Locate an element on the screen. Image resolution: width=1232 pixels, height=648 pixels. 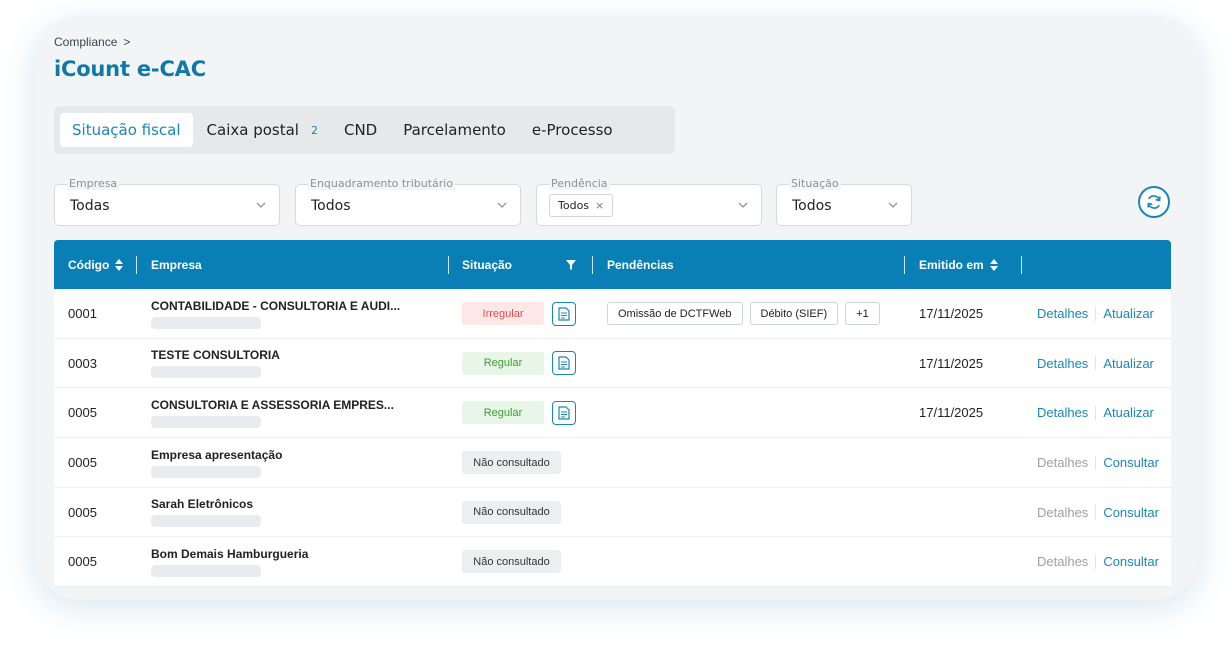
pendencia-label: Pendência is located at coordinates (579, 183).